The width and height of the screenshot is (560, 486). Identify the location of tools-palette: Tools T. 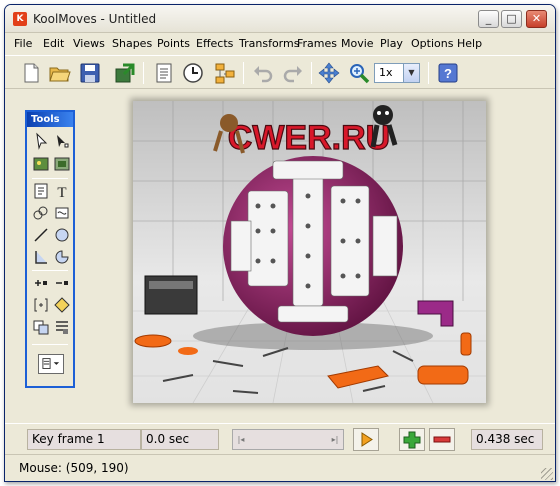
(50, 249).